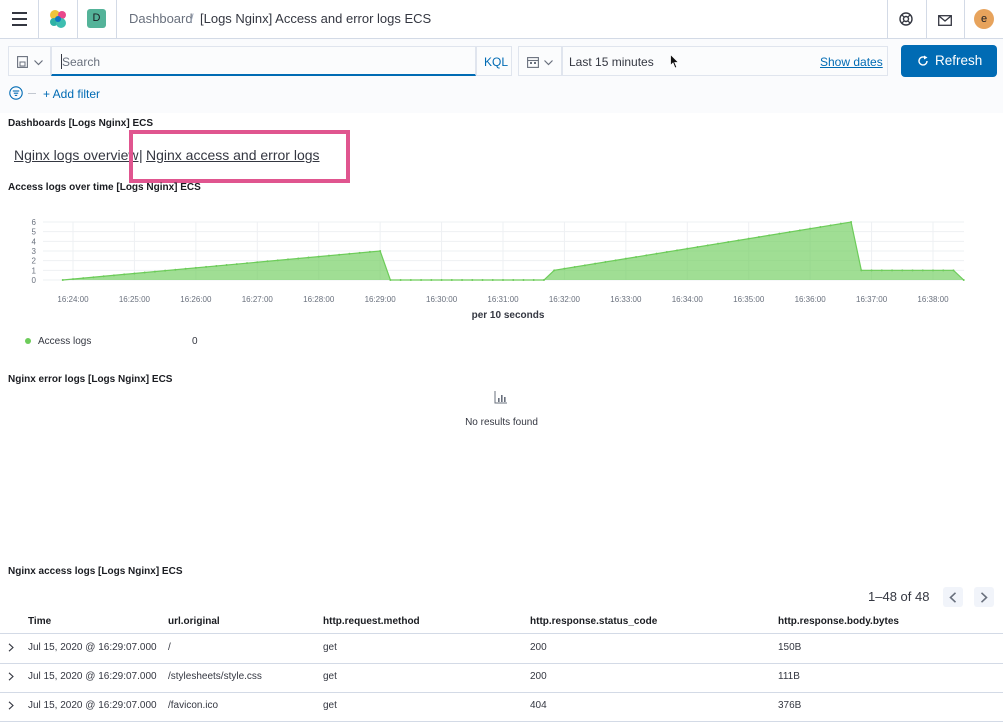 This screenshot has height=724, width=1003. I want to click on y-tick-label: 3, so click(34, 251).